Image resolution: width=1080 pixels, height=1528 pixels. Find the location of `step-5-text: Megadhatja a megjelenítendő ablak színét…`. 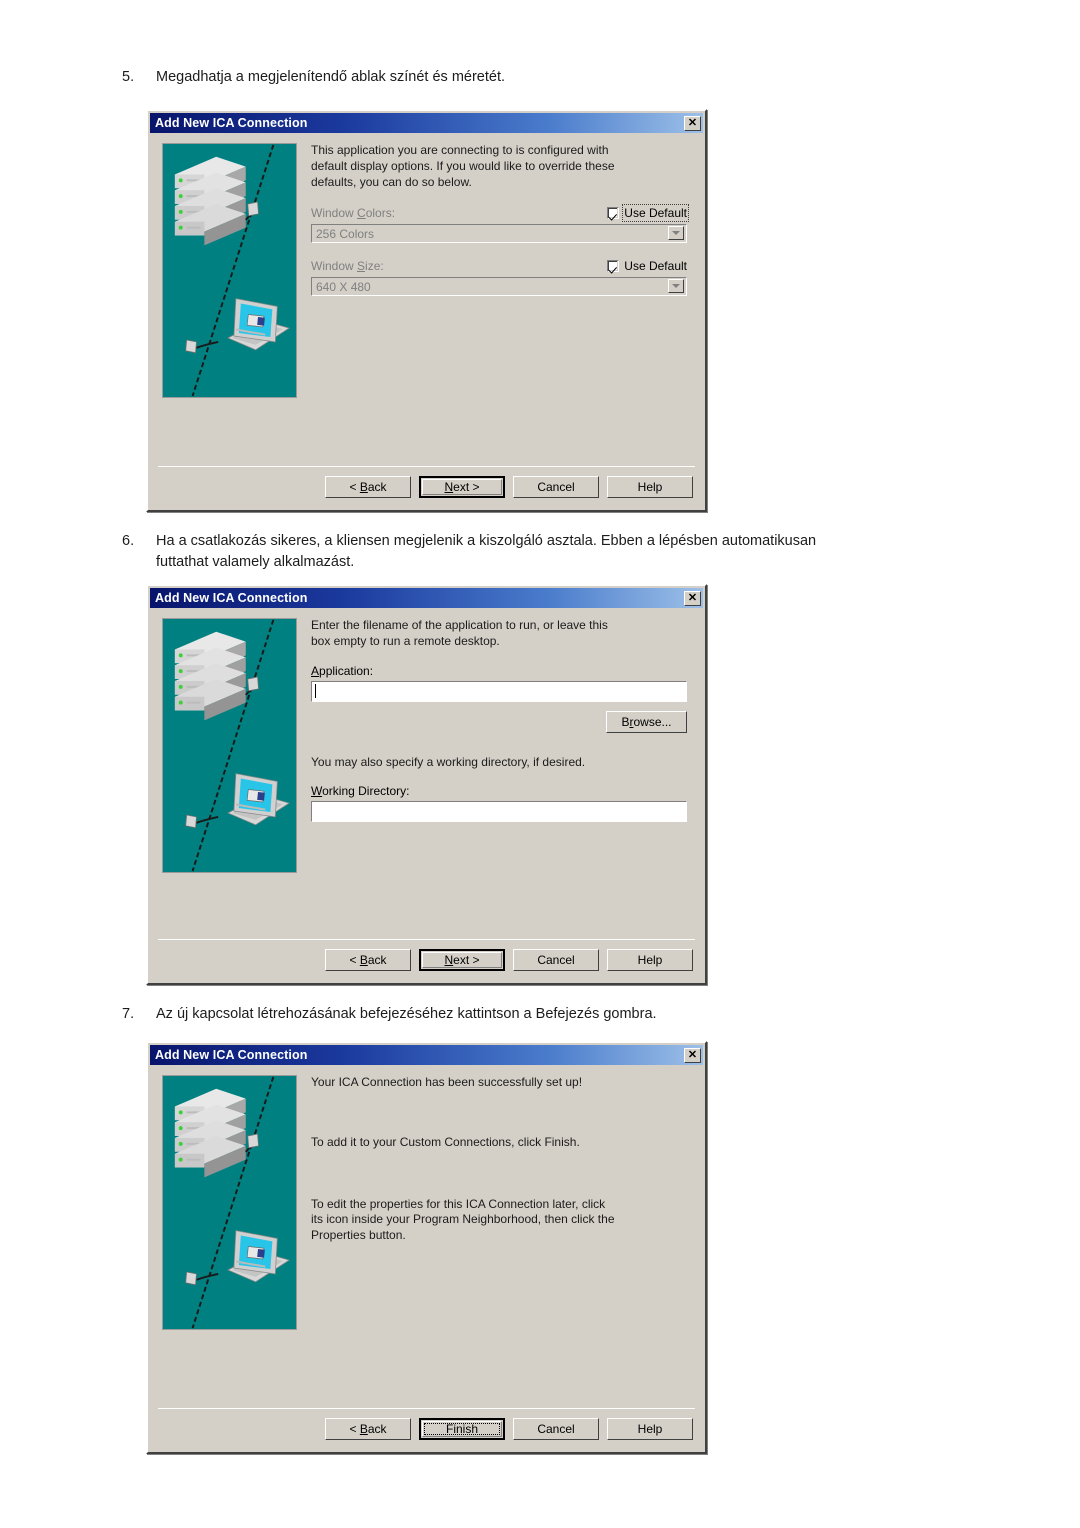

step-5-text: Megadhatja a megjelenítendő ablak színét… is located at coordinates (331, 77).